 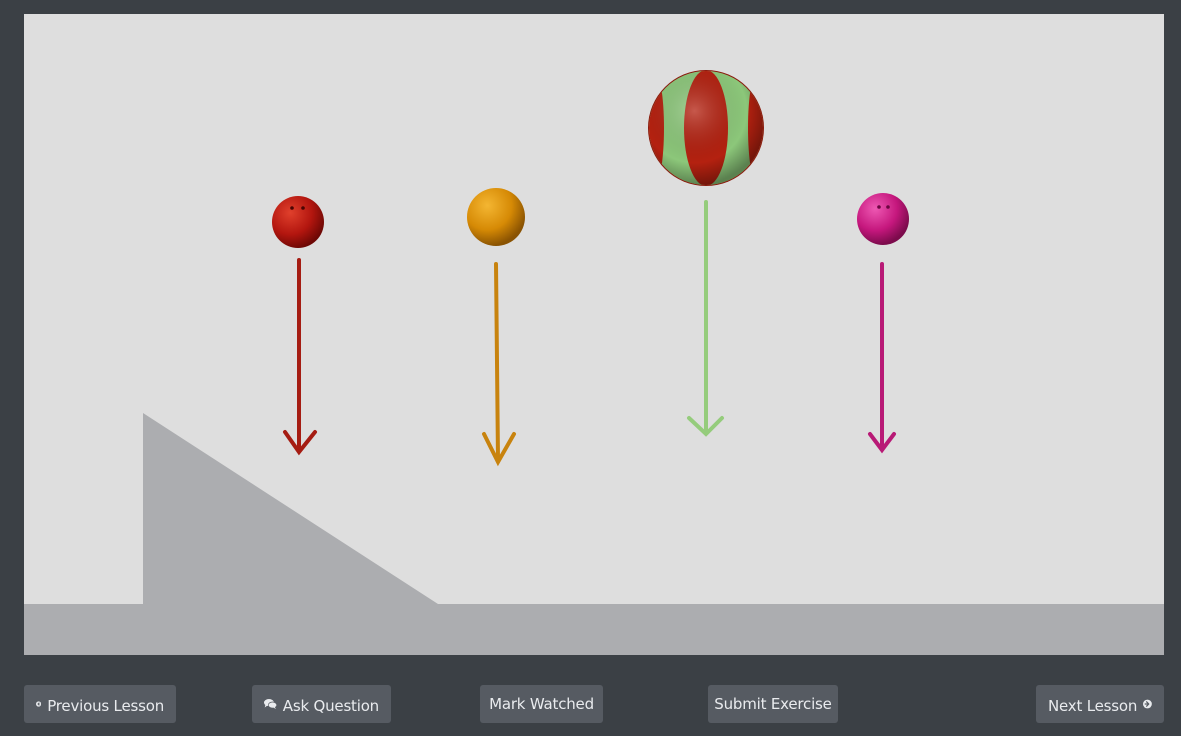 What do you see at coordinates (705, 318) in the screenshot?
I see `green-arrow` at bounding box center [705, 318].